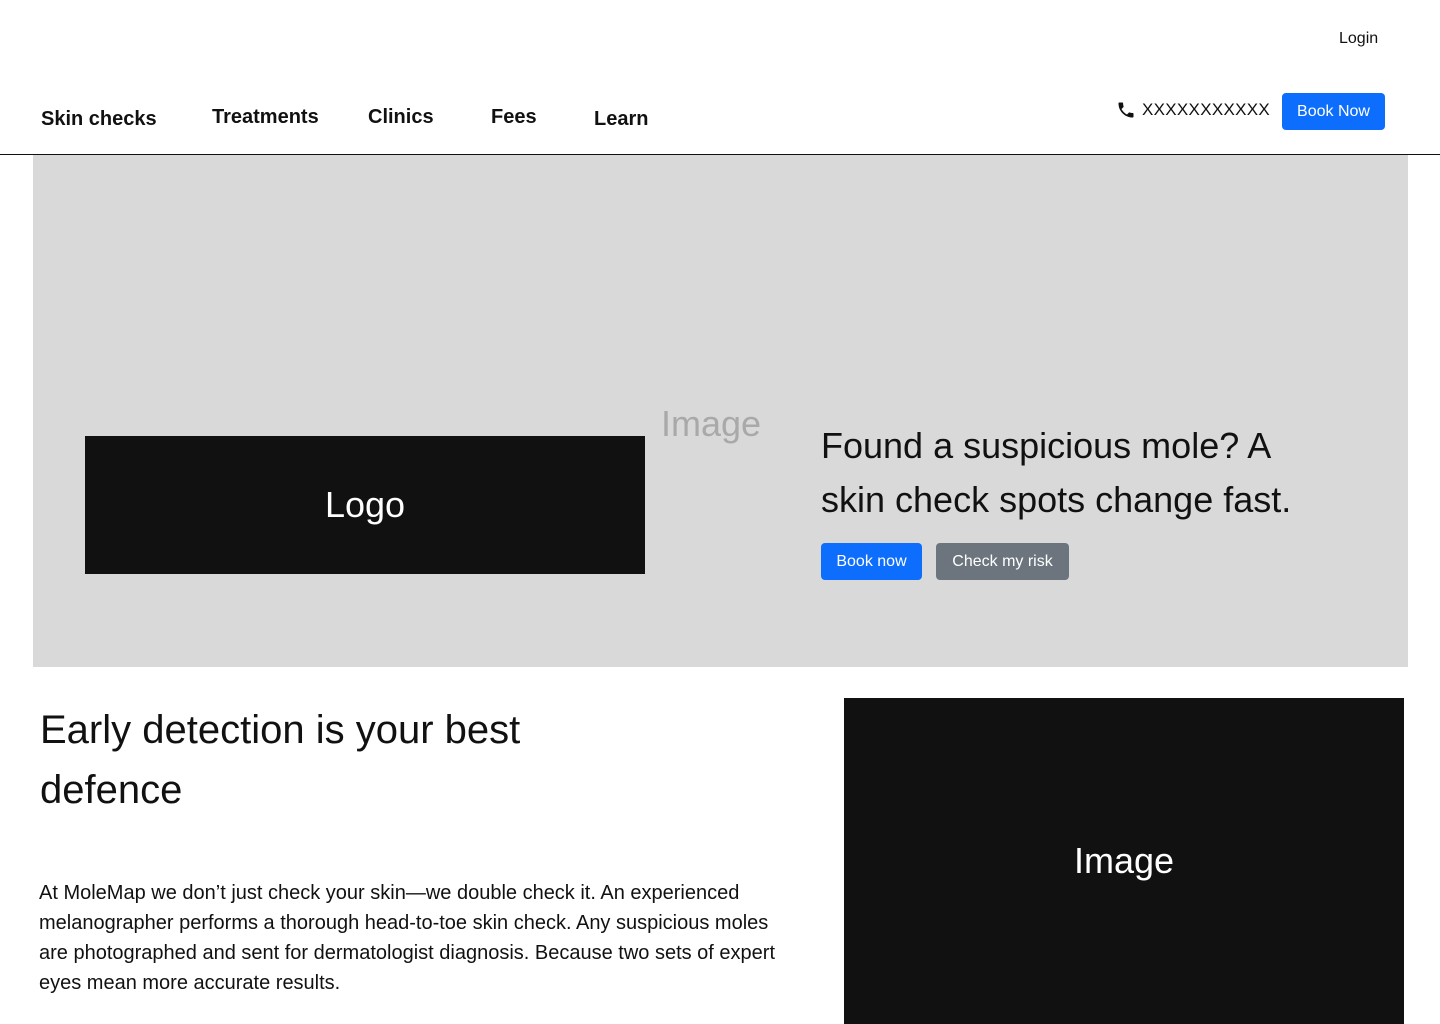  What do you see at coordinates (514, 117) in the screenshot?
I see `nav-fees: Fees` at bounding box center [514, 117].